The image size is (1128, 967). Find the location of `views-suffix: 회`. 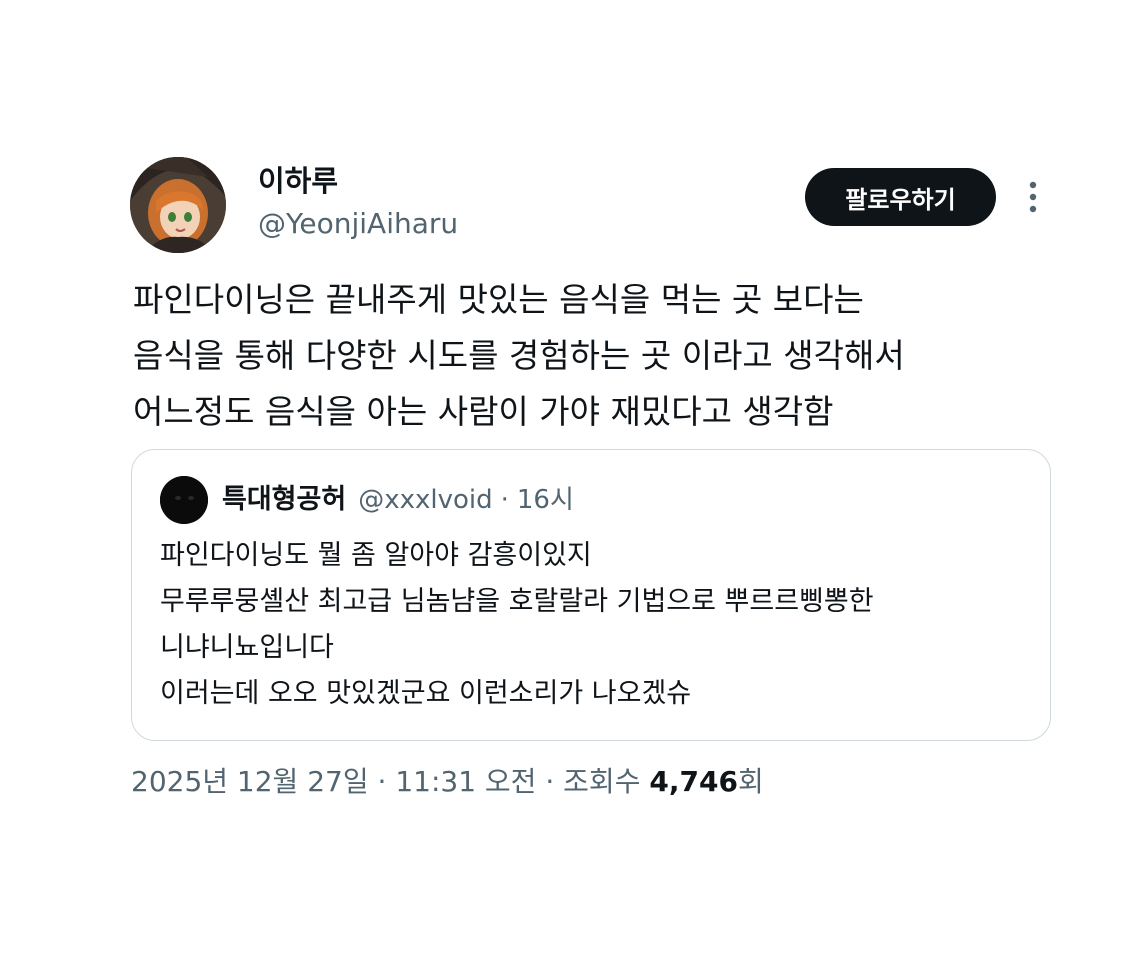

views-suffix: 회 is located at coordinates (750, 781).